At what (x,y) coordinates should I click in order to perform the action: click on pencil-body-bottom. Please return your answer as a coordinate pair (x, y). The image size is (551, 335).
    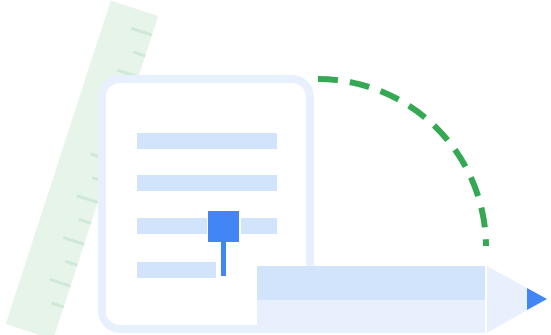
    Looking at the image, I should click on (371, 316).